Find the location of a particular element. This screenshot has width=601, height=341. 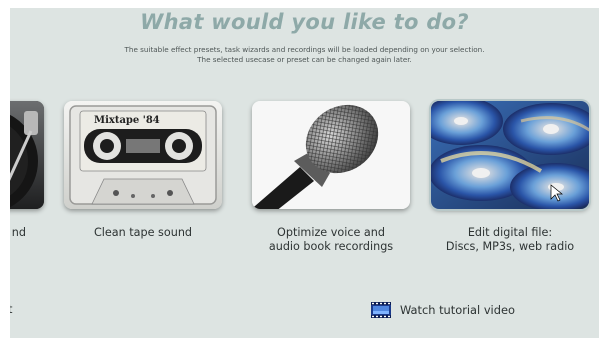

option-label-tape-line1: Clean tape sound is located at coordinates (143, 232).